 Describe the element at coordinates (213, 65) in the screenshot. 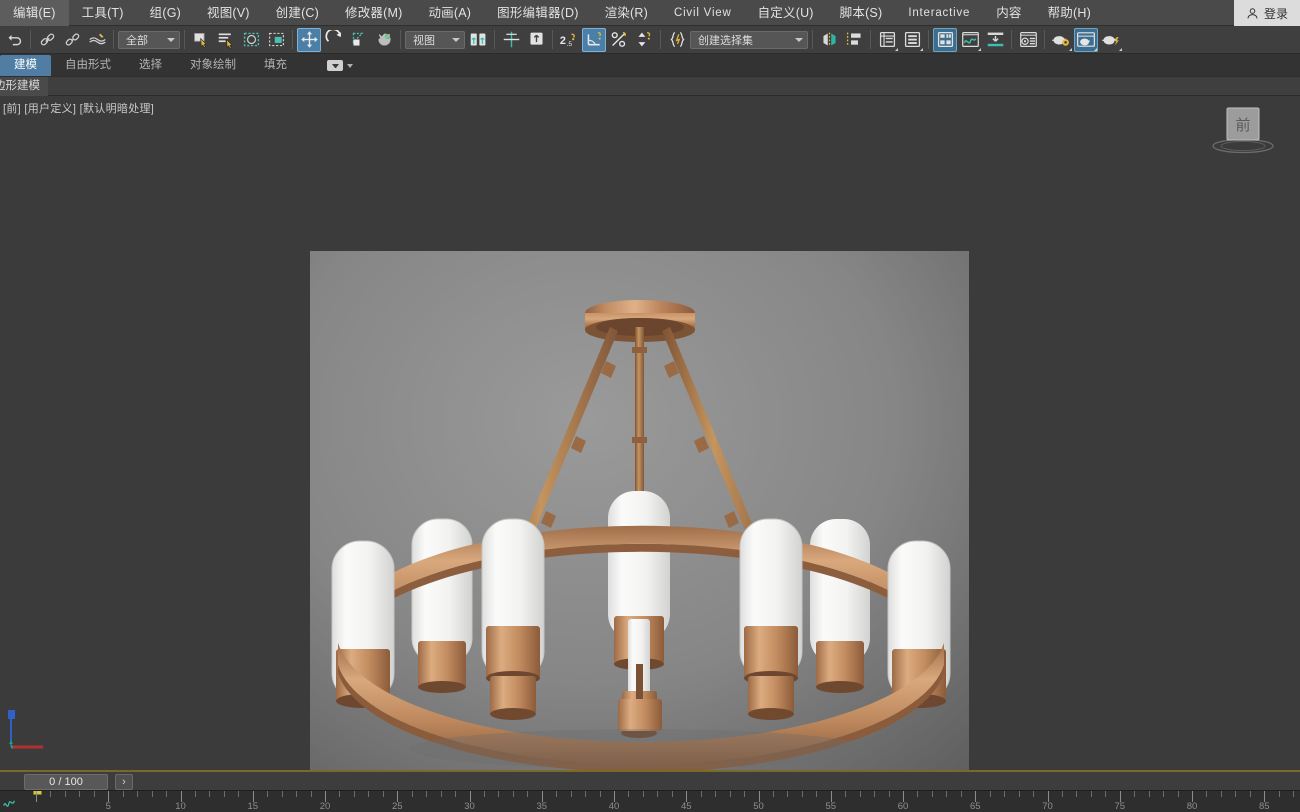

I see `ribbon-tab-object-paint: 对象绘制` at that location.